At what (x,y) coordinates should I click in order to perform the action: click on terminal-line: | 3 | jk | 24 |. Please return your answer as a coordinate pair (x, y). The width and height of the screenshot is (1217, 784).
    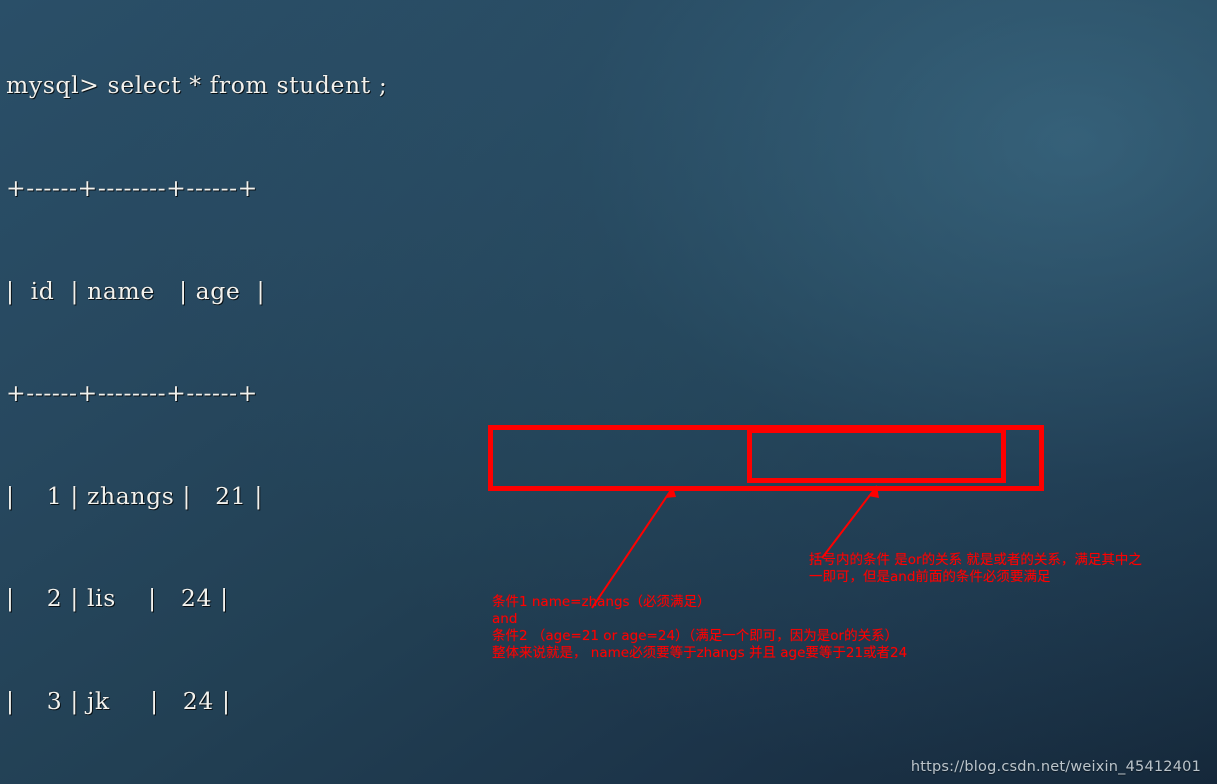
    Looking at the image, I should click on (118, 700).